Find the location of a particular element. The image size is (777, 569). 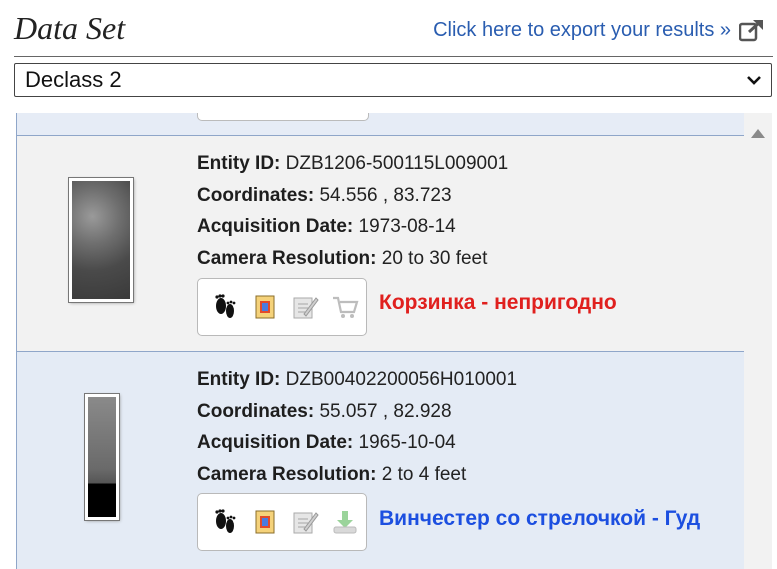

cart-icon is located at coordinates (345, 307).